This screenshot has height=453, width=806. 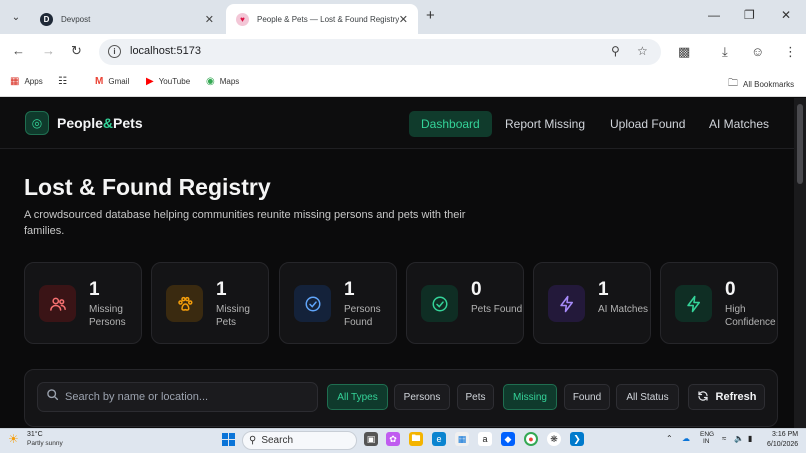 I want to click on stat-card-pets-found: 0 Pets Found, so click(x=465, y=303).